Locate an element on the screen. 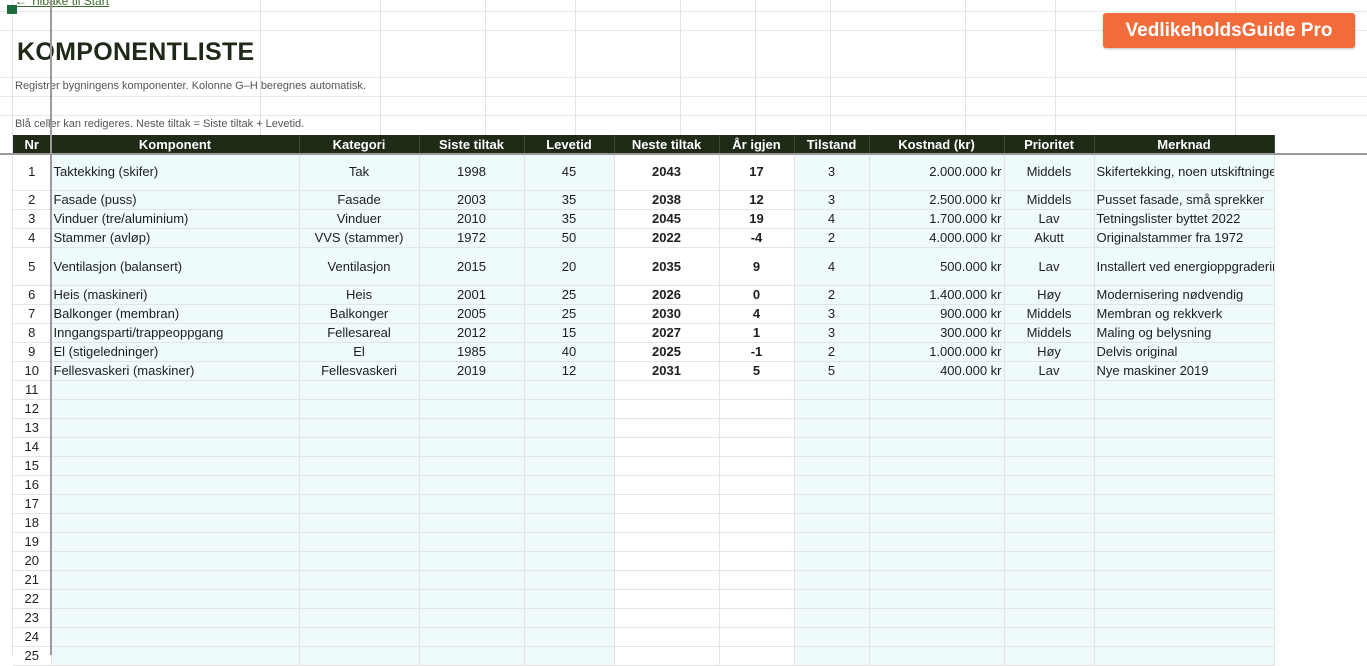 The height and width of the screenshot is (666, 1367). column-header-siste-tiltak: Siste tiltak is located at coordinates (472, 144).